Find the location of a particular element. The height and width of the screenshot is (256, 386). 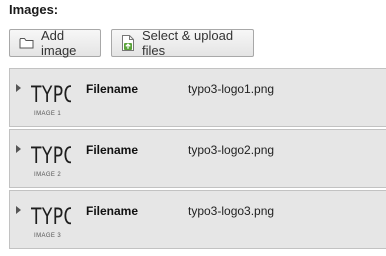

thumbnail-caption: IMAGE 2 is located at coordinates (48, 175).